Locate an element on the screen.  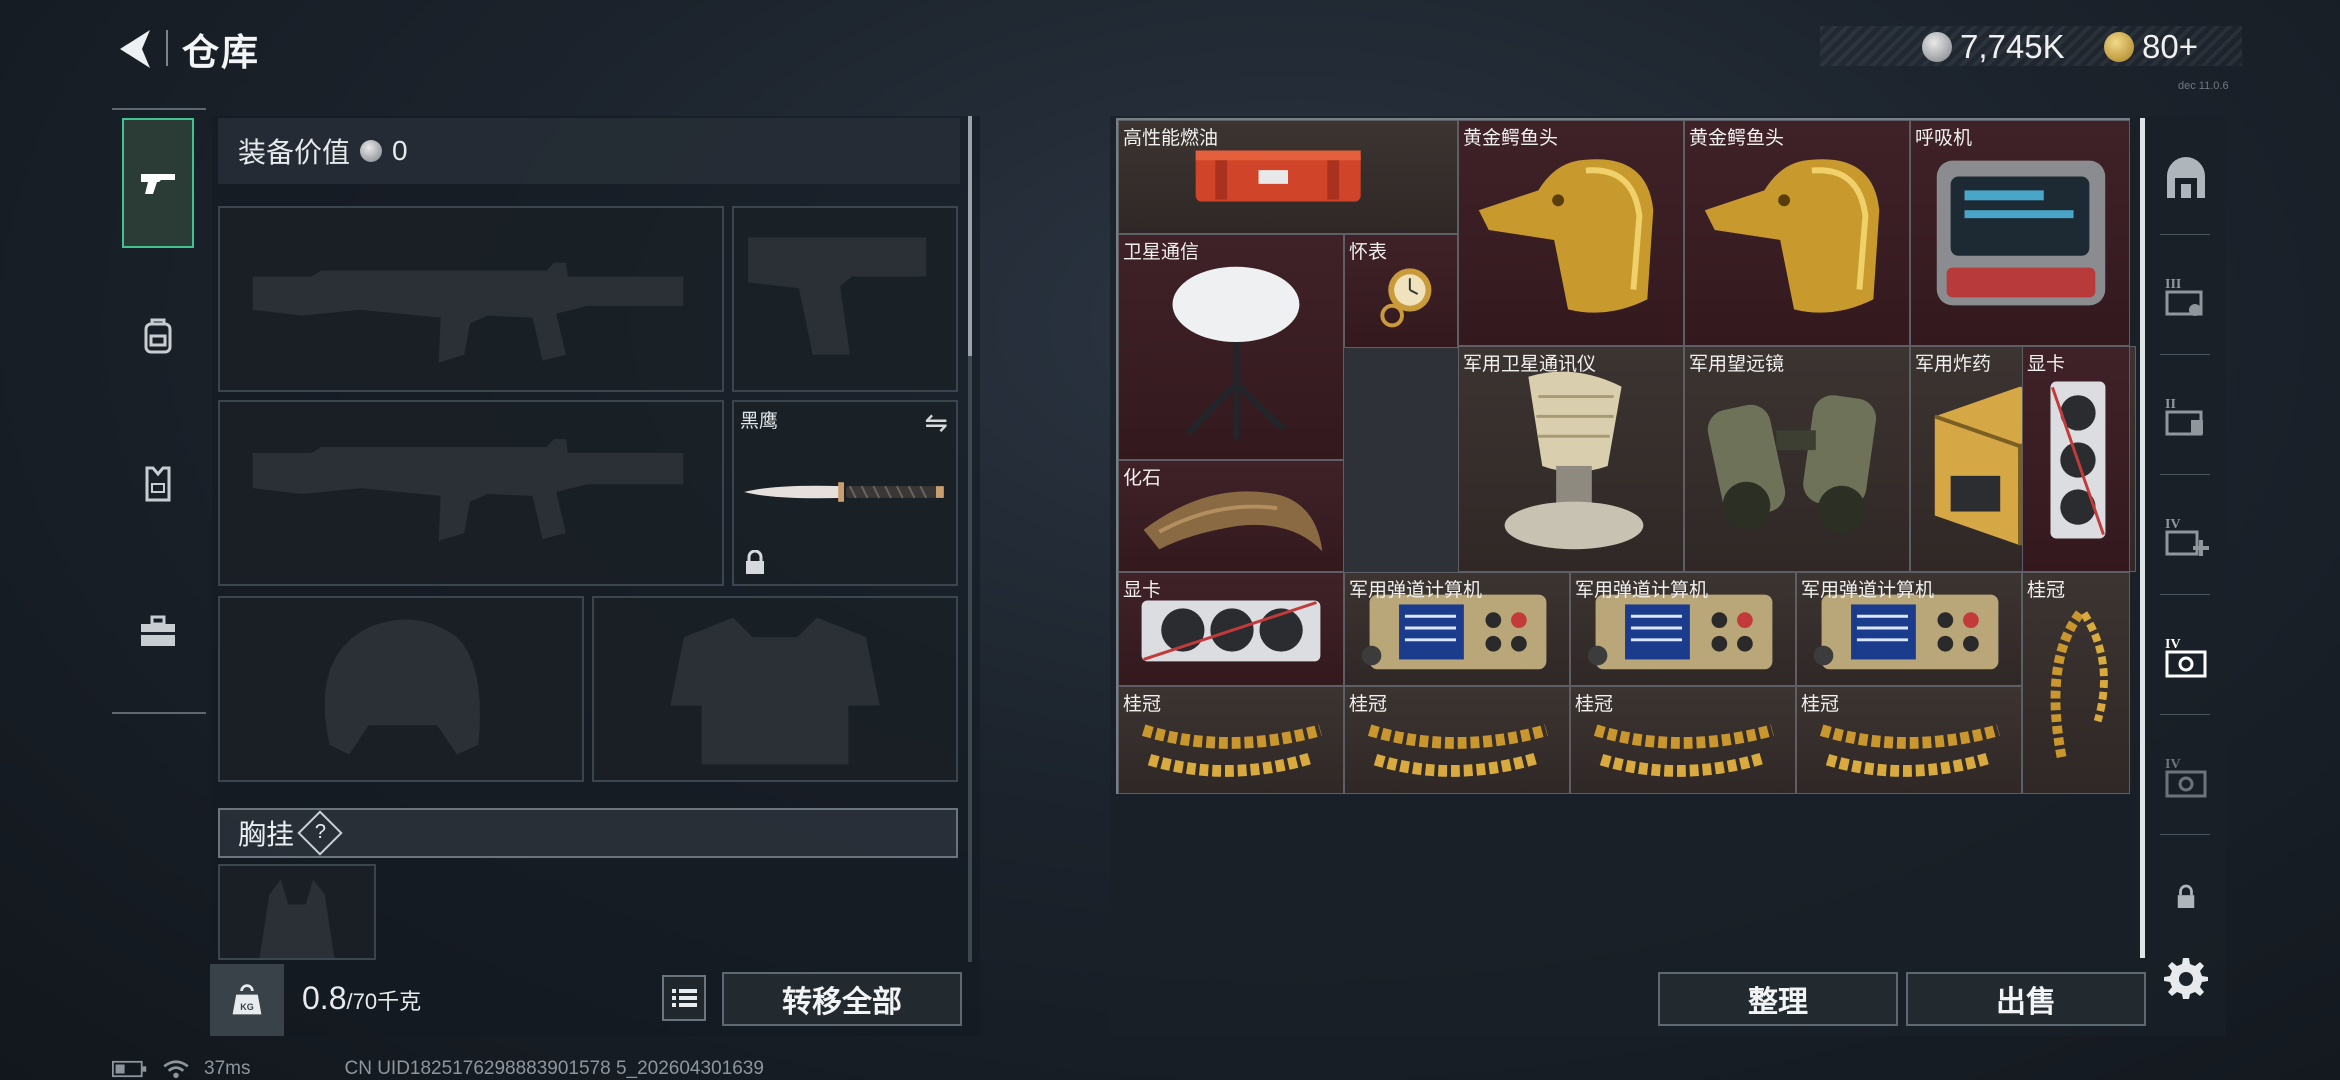
armor-slot is located at coordinates (775, 689).